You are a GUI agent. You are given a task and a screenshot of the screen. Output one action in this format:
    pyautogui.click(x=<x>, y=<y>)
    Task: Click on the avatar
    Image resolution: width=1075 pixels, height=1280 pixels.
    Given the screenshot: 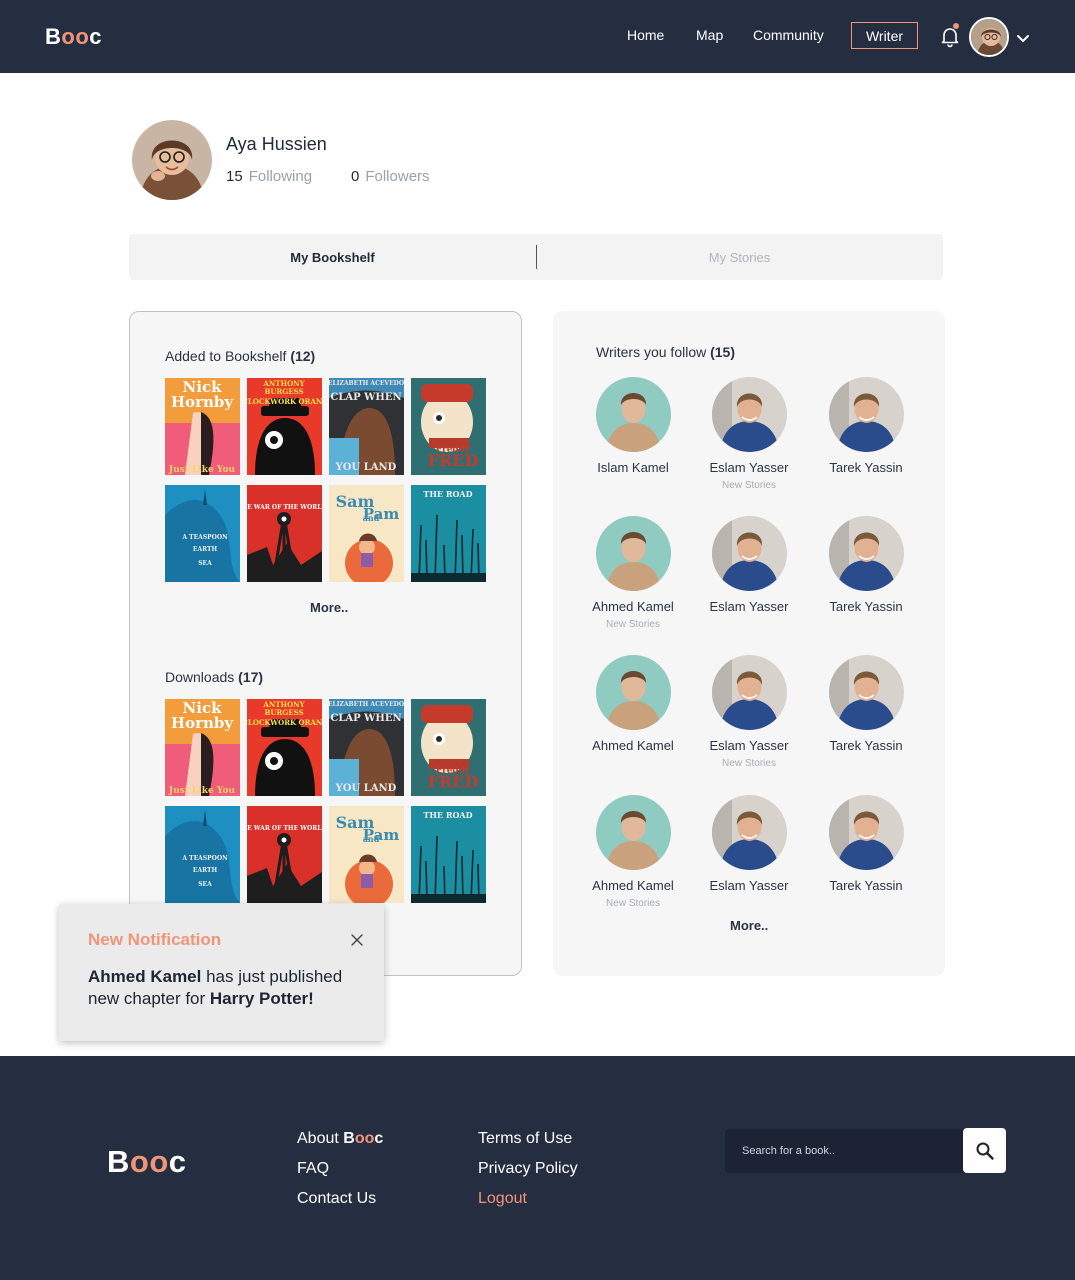 What is the action you would take?
    pyautogui.click(x=989, y=37)
    